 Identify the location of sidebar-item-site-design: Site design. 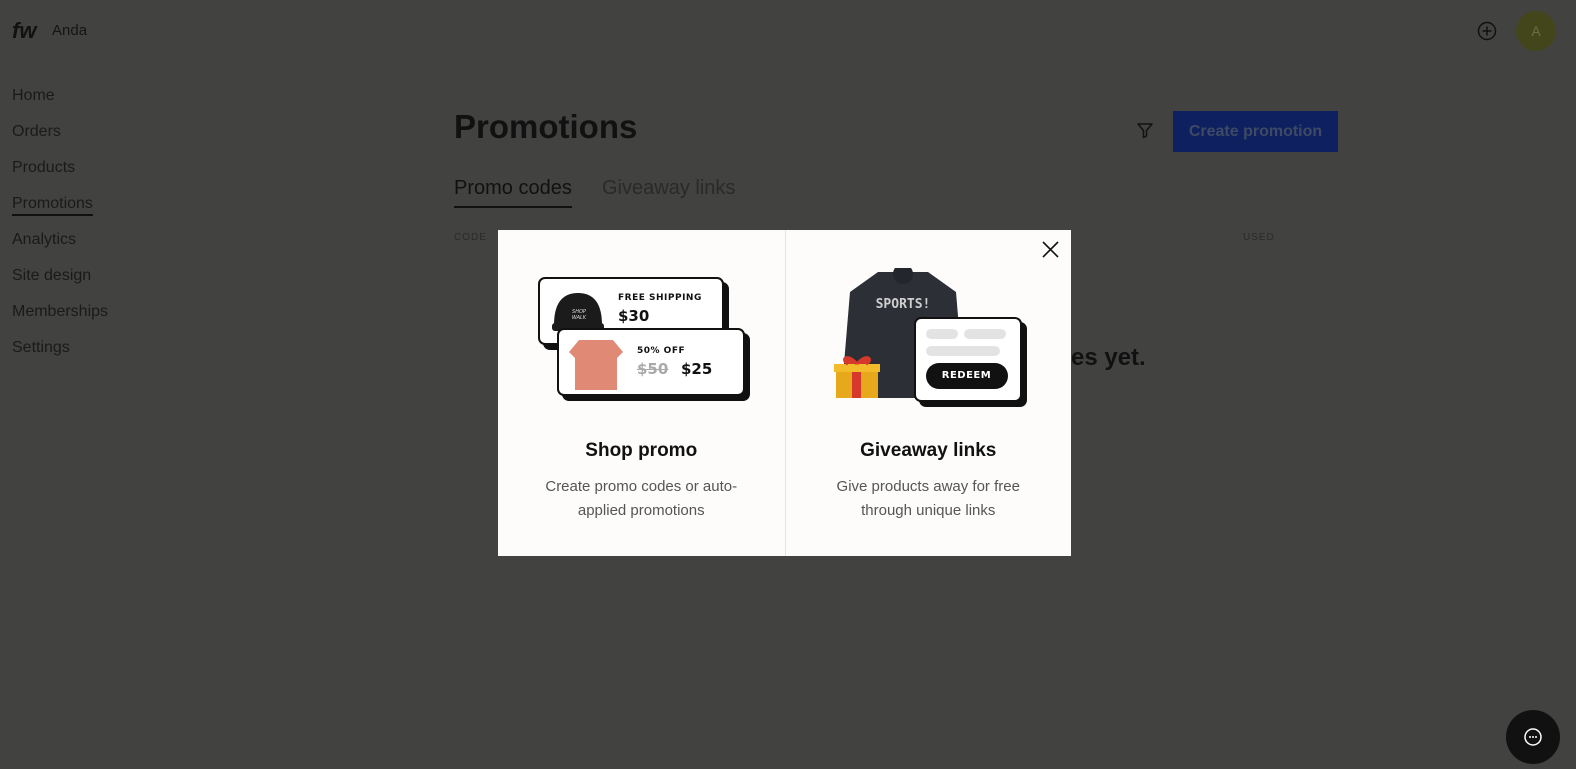
(60, 284).